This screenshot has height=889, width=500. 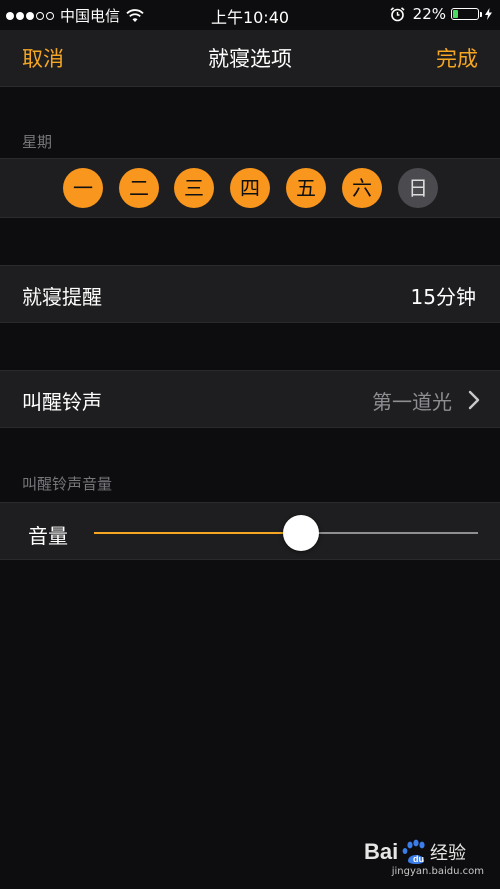 I want to click on baidu-jingyan-watermark: Bai du 经验 jingyan.baidu.com, so click(x=424, y=858).